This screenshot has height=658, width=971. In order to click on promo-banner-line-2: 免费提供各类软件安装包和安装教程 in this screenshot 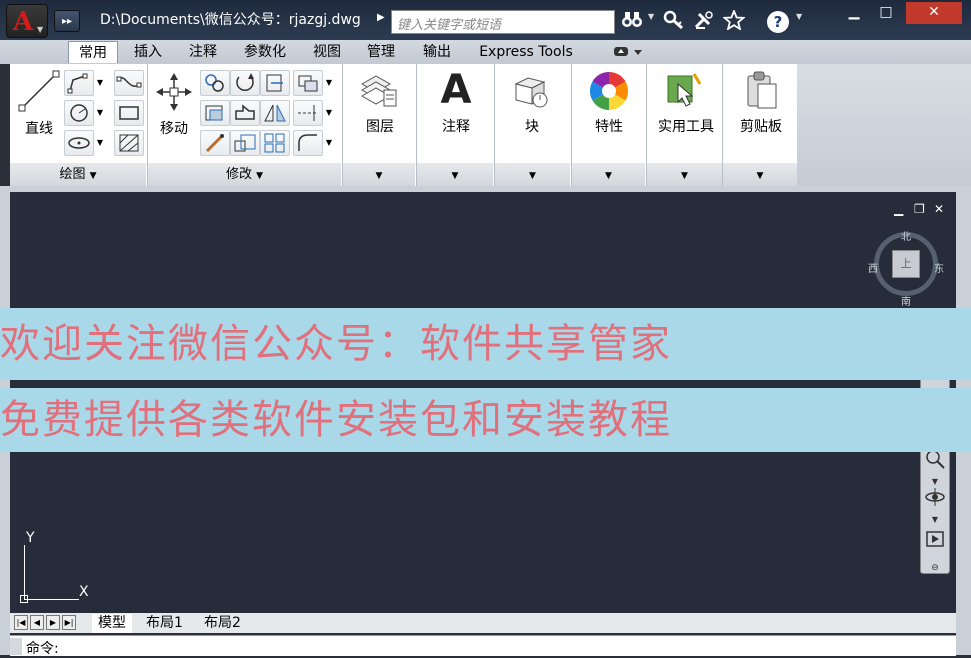, I will do `click(485, 420)`.